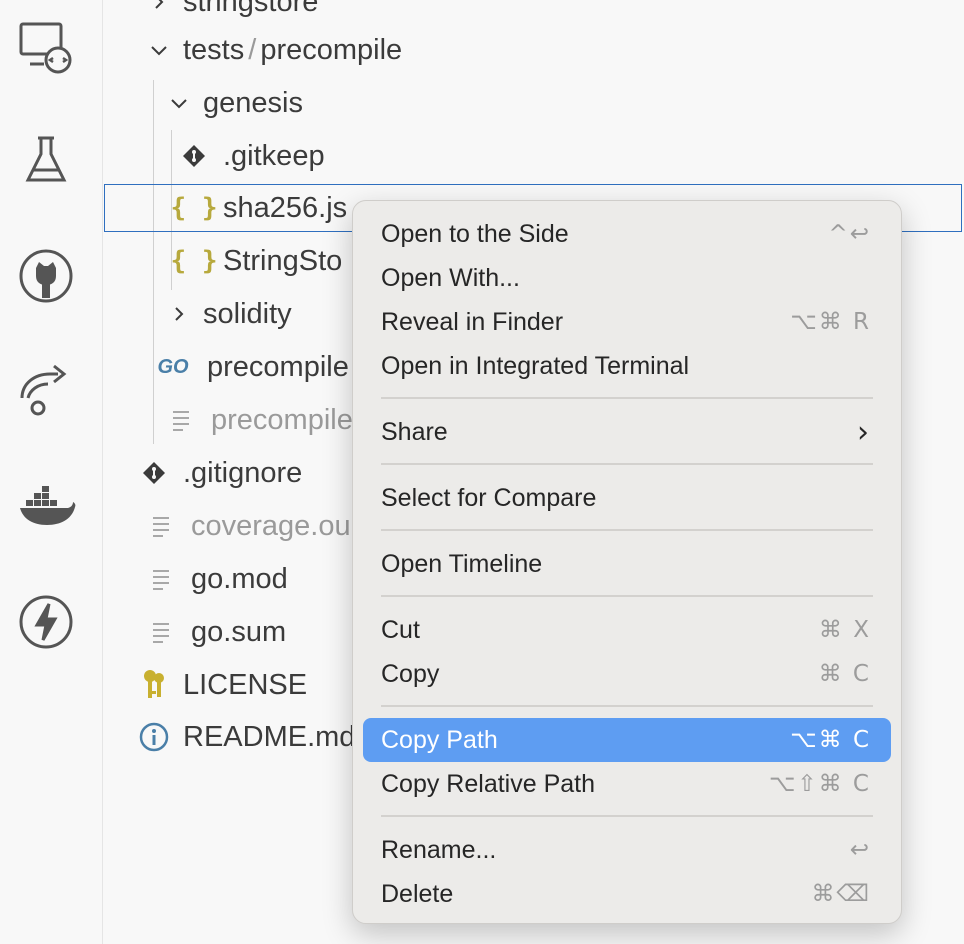 This screenshot has width=964, height=944. I want to click on menu-item-share: Share ›, so click(627, 432).